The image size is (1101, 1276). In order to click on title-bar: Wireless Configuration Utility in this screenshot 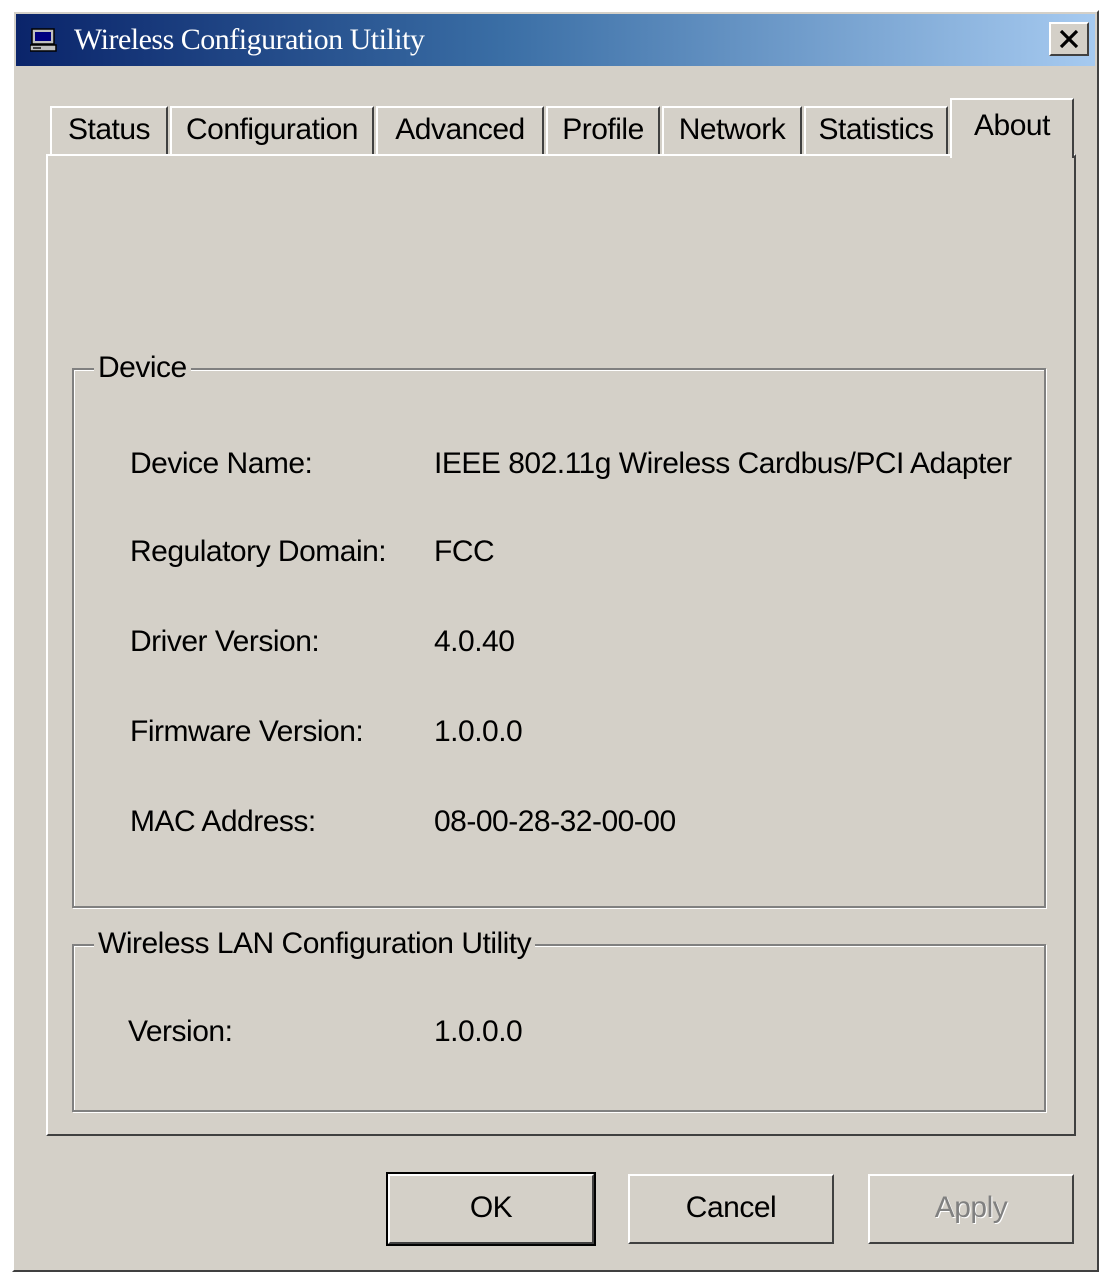, I will do `click(555, 40)`.